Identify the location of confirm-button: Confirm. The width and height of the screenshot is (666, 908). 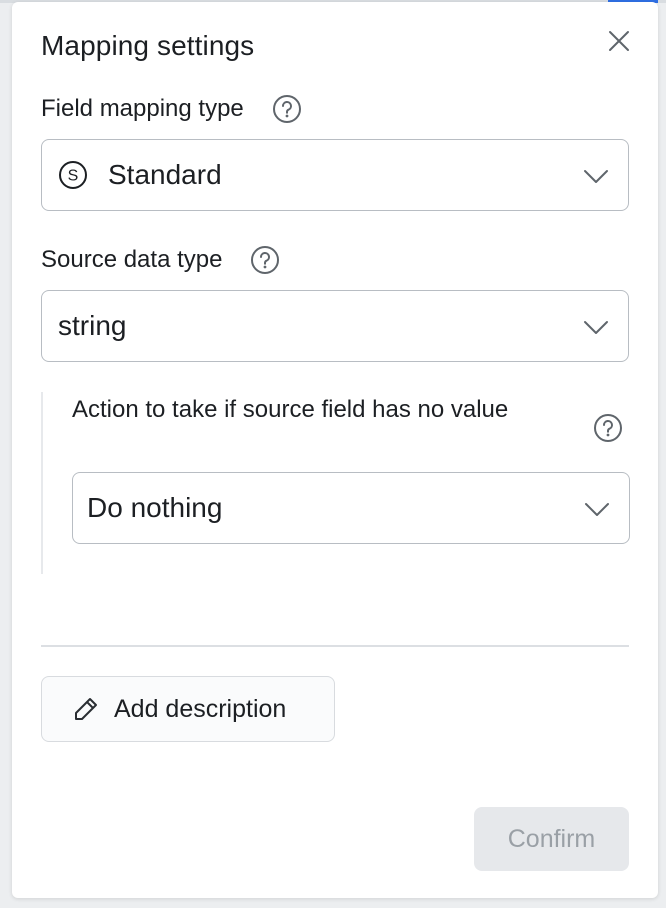
(551, 839).